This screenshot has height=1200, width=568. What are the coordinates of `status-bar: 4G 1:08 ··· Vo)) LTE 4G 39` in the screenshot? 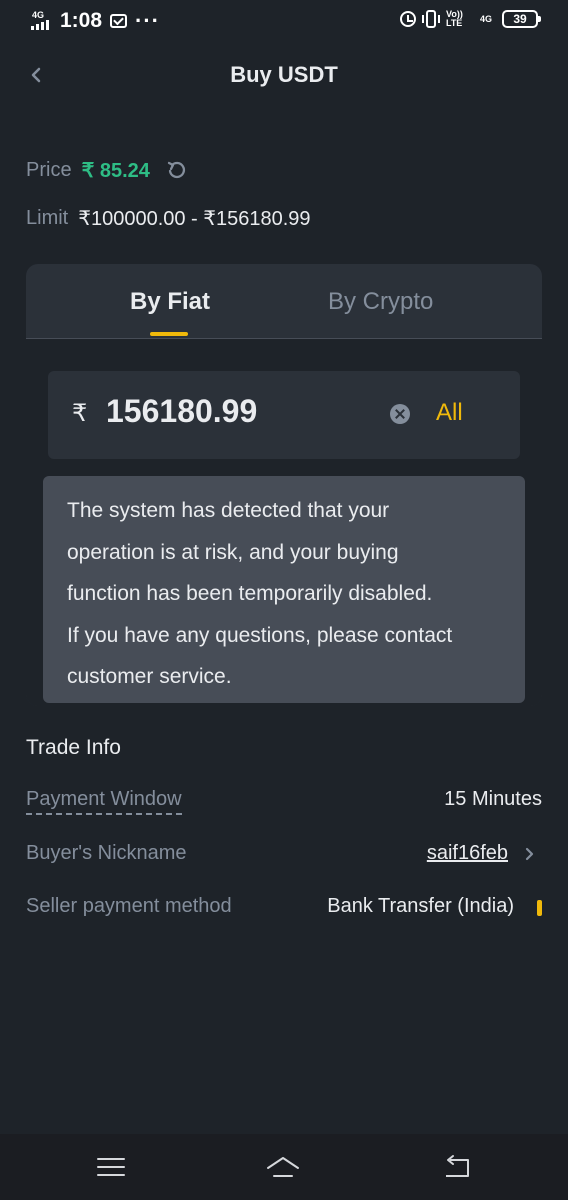 It's located at (284, 22).